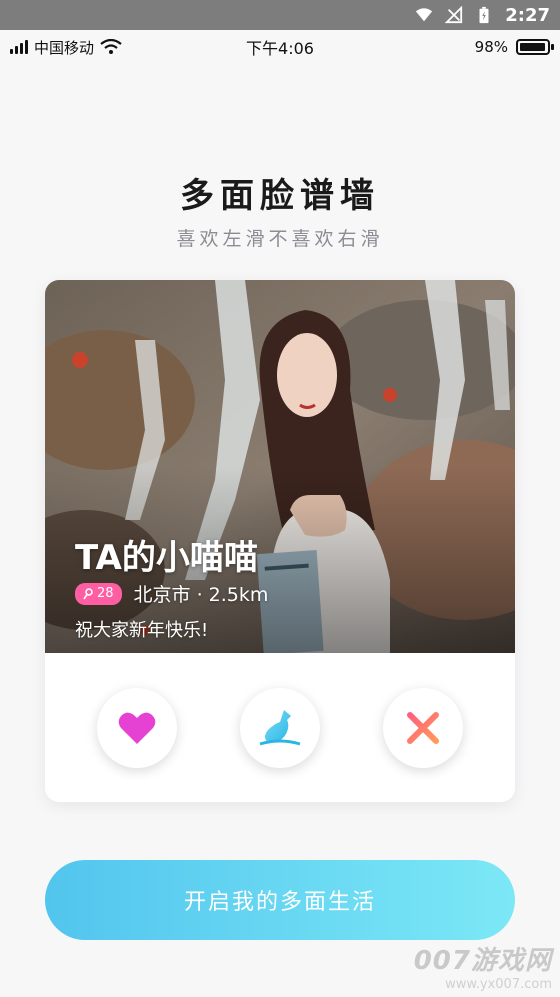 The width and height of the screenshot is (560, 997). Describe the element at coordinates (105, 593) in the screenshot. I see `age-label: 28` at that location.